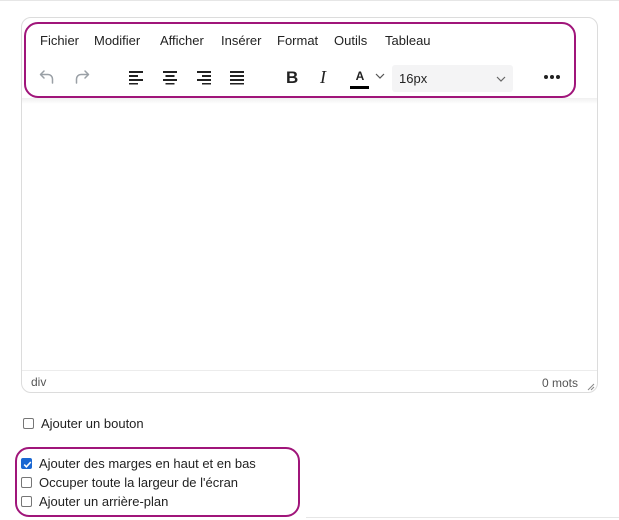 This screenshot has width=619, height=520. What do you see at coordinates (92, 423) in the screenshot?
I see `add-button-label: Ajouter un bouton` at bounding box center [92, 423].